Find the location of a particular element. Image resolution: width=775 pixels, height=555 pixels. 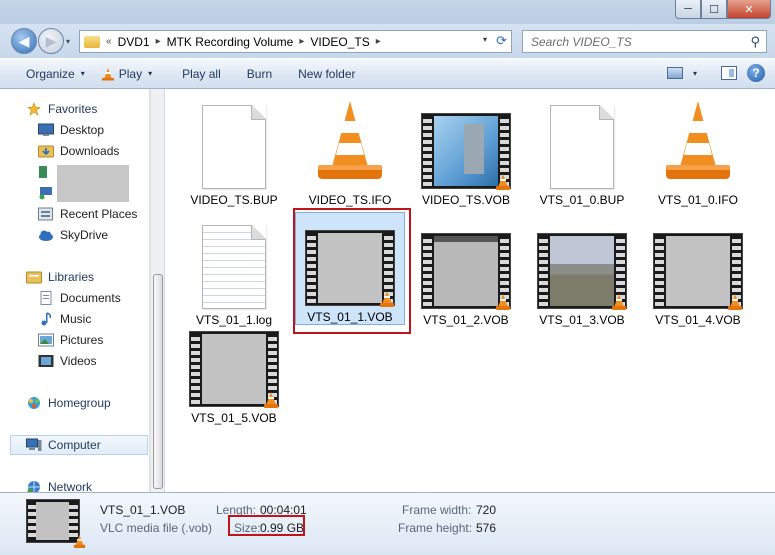

file-item: VTS_01_5.VOB is located at coordinates (234, 371).